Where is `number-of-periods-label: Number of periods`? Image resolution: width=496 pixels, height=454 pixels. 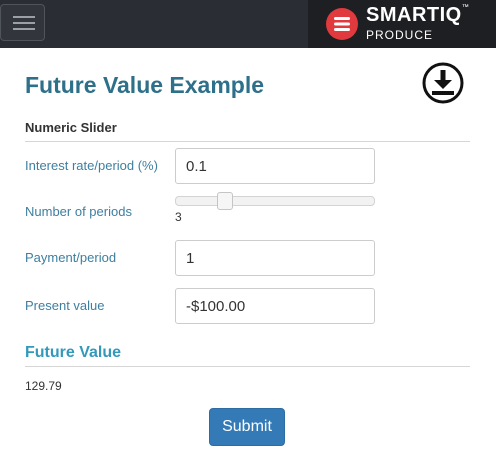 number-of-periods-label: Number of periods is located at coordinates (78, 211).